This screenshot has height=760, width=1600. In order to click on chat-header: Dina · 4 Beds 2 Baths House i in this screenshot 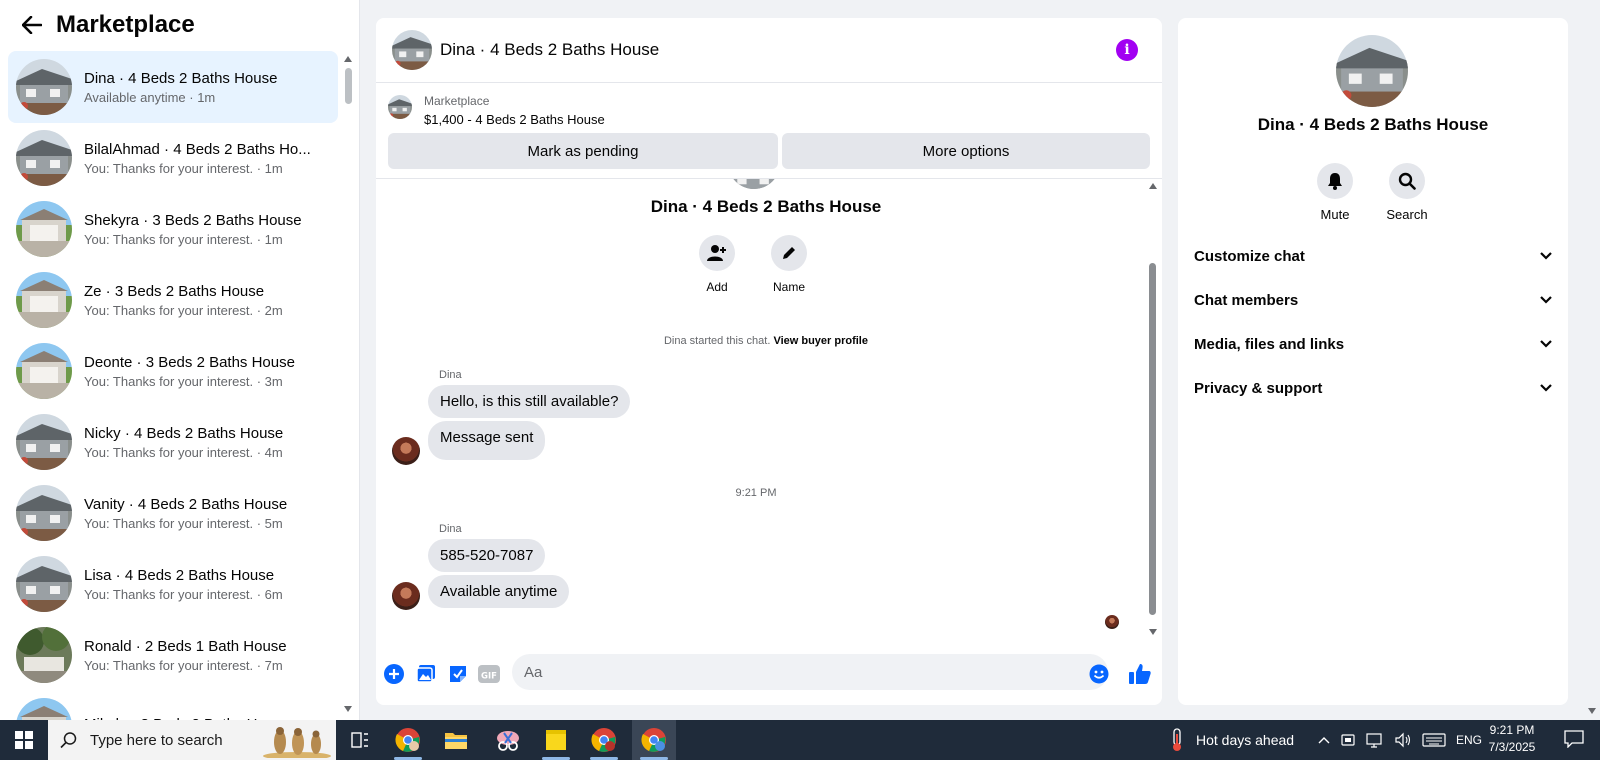, I will do `click(769, 50)`.